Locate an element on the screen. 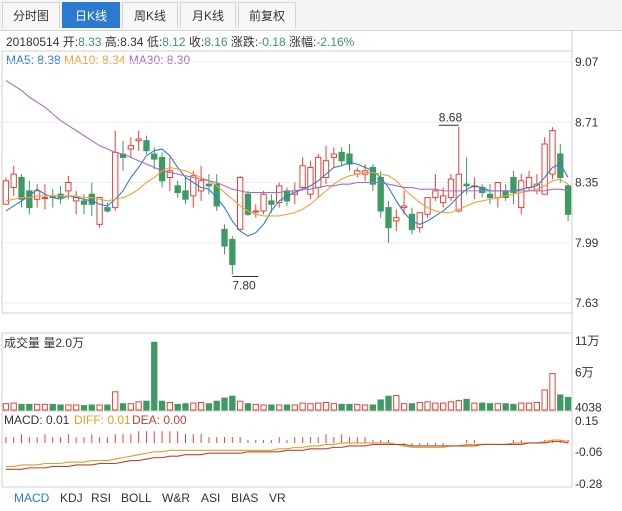  indicator-tab-kdj: KDJ is located at coordinates (71, 498).